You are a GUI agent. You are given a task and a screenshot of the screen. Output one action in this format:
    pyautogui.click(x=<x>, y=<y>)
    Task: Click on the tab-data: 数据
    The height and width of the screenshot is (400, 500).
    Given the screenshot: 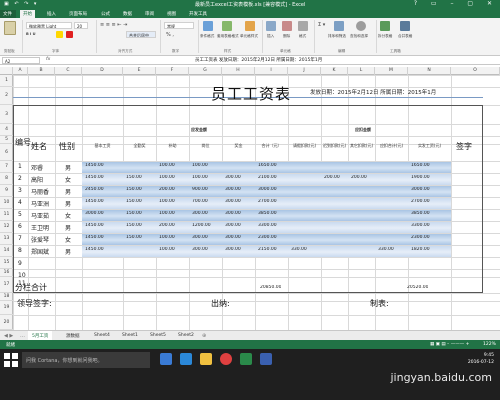 What is the action you would take?
    pyautogui.click(x=127, y=14)
    